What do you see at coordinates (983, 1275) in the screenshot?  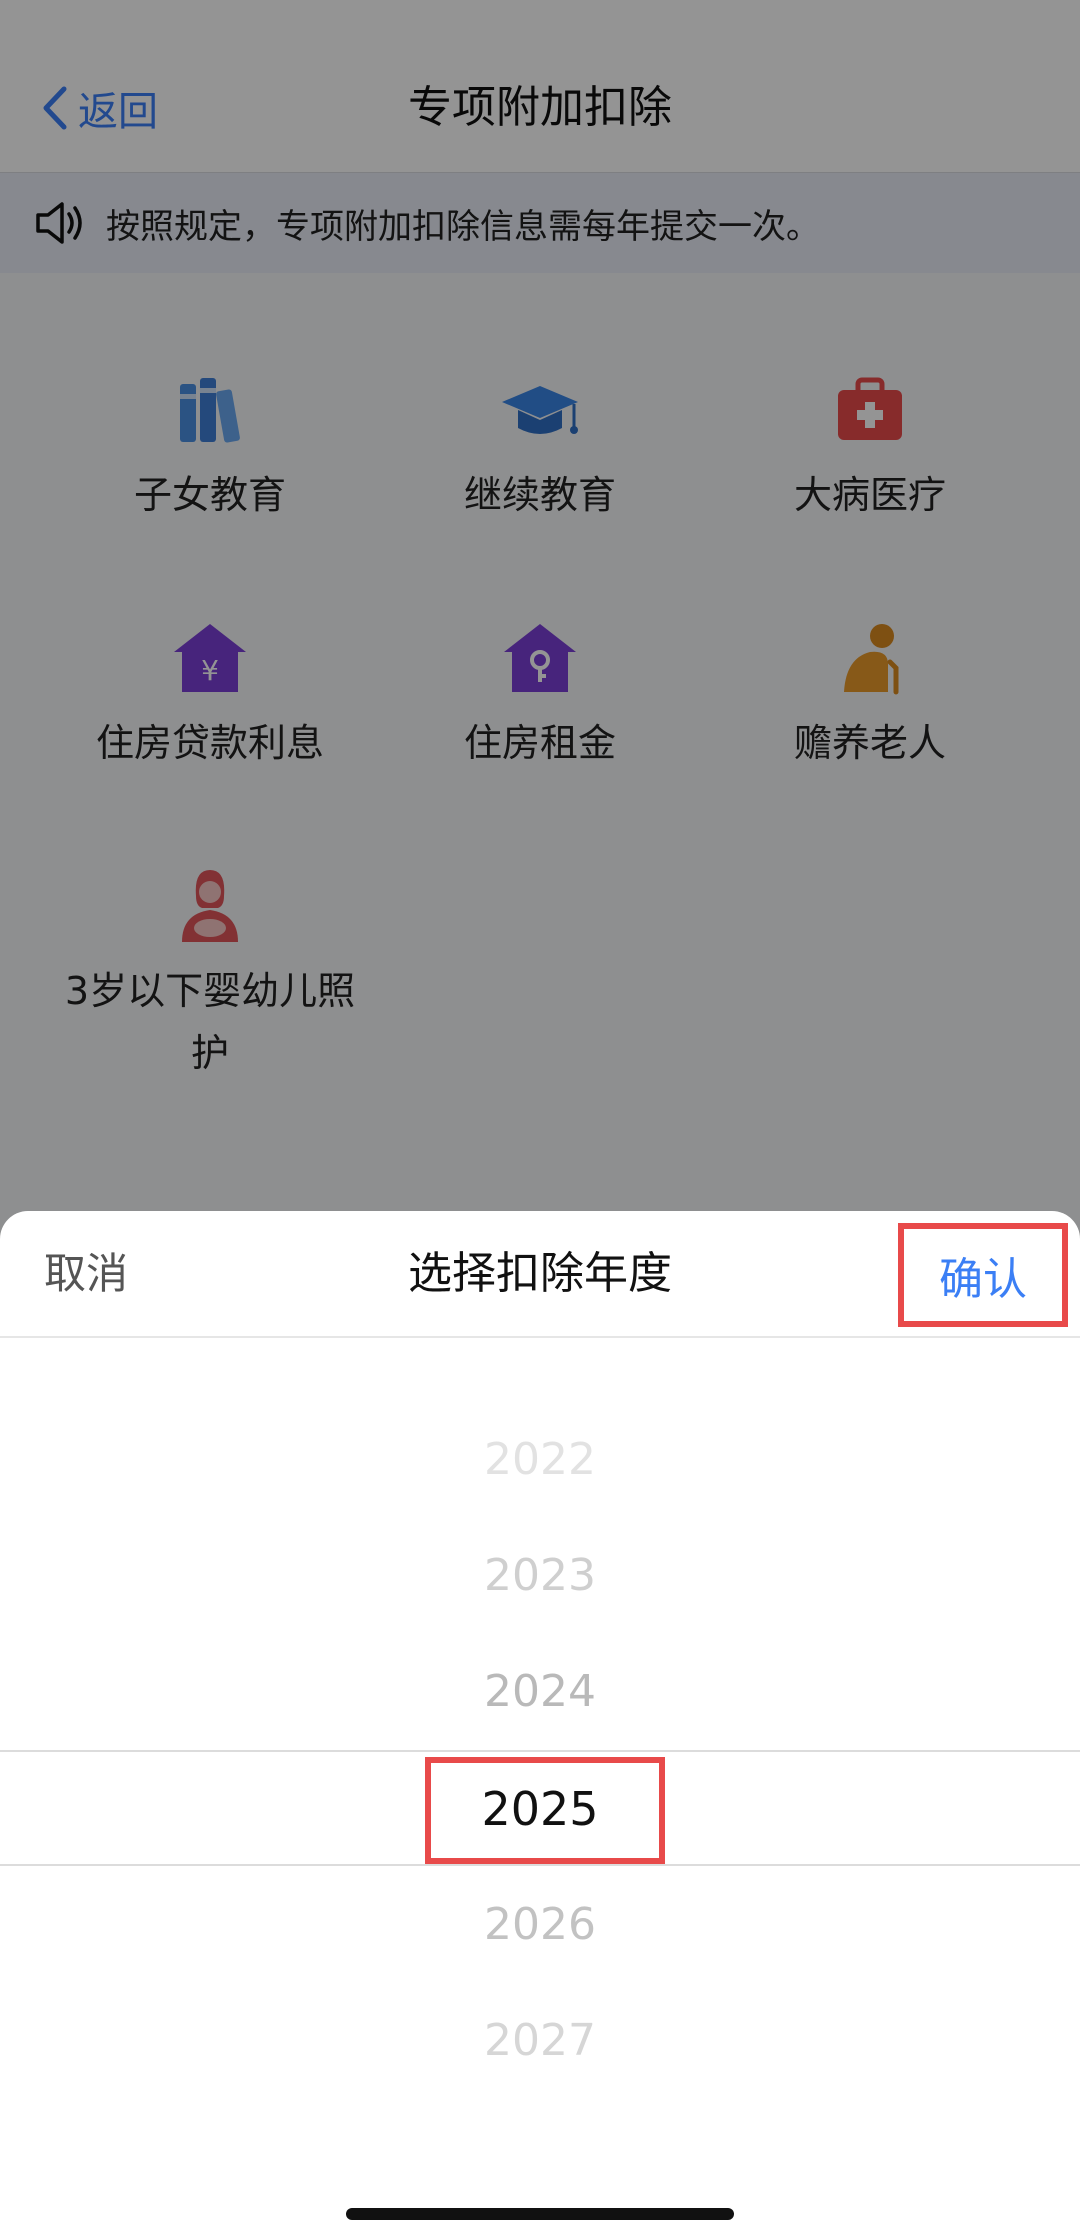 I see `confirm-button: 确认` at bounding box center [983, 1275].